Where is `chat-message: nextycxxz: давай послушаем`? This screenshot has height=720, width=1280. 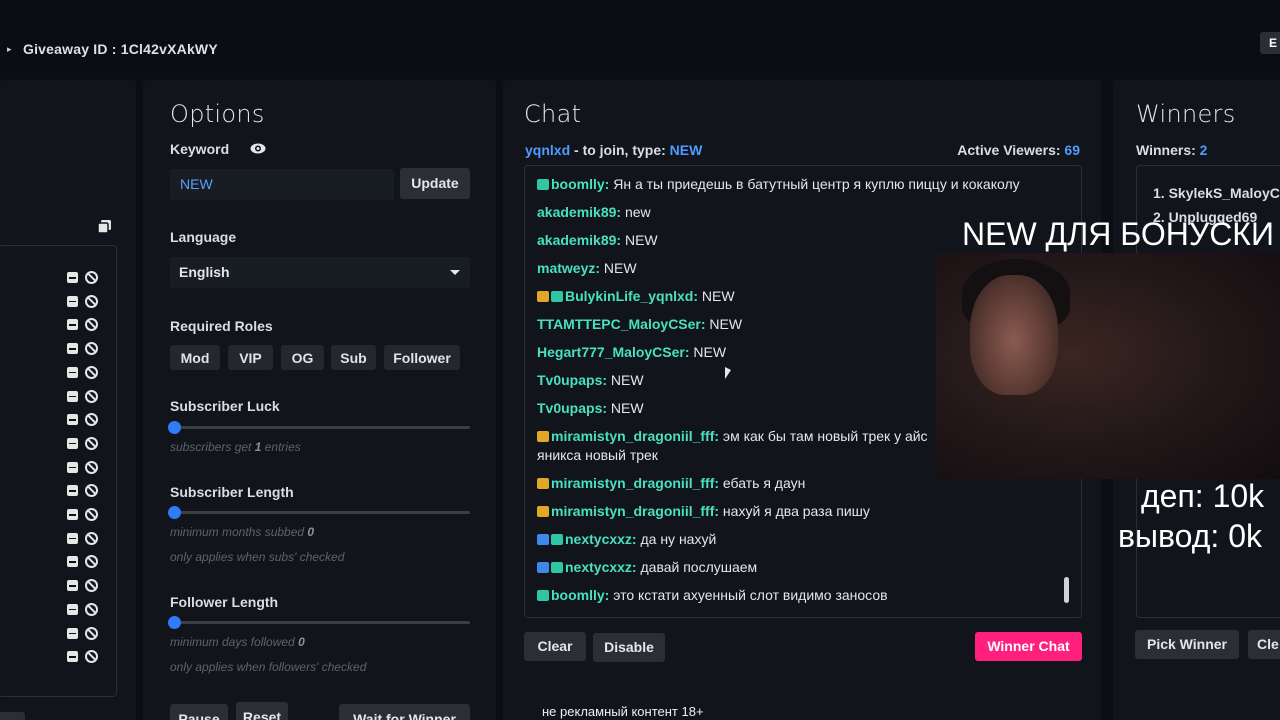 chat-message: nextycxxz: давай послушаем is located at coordinates (797, 567).